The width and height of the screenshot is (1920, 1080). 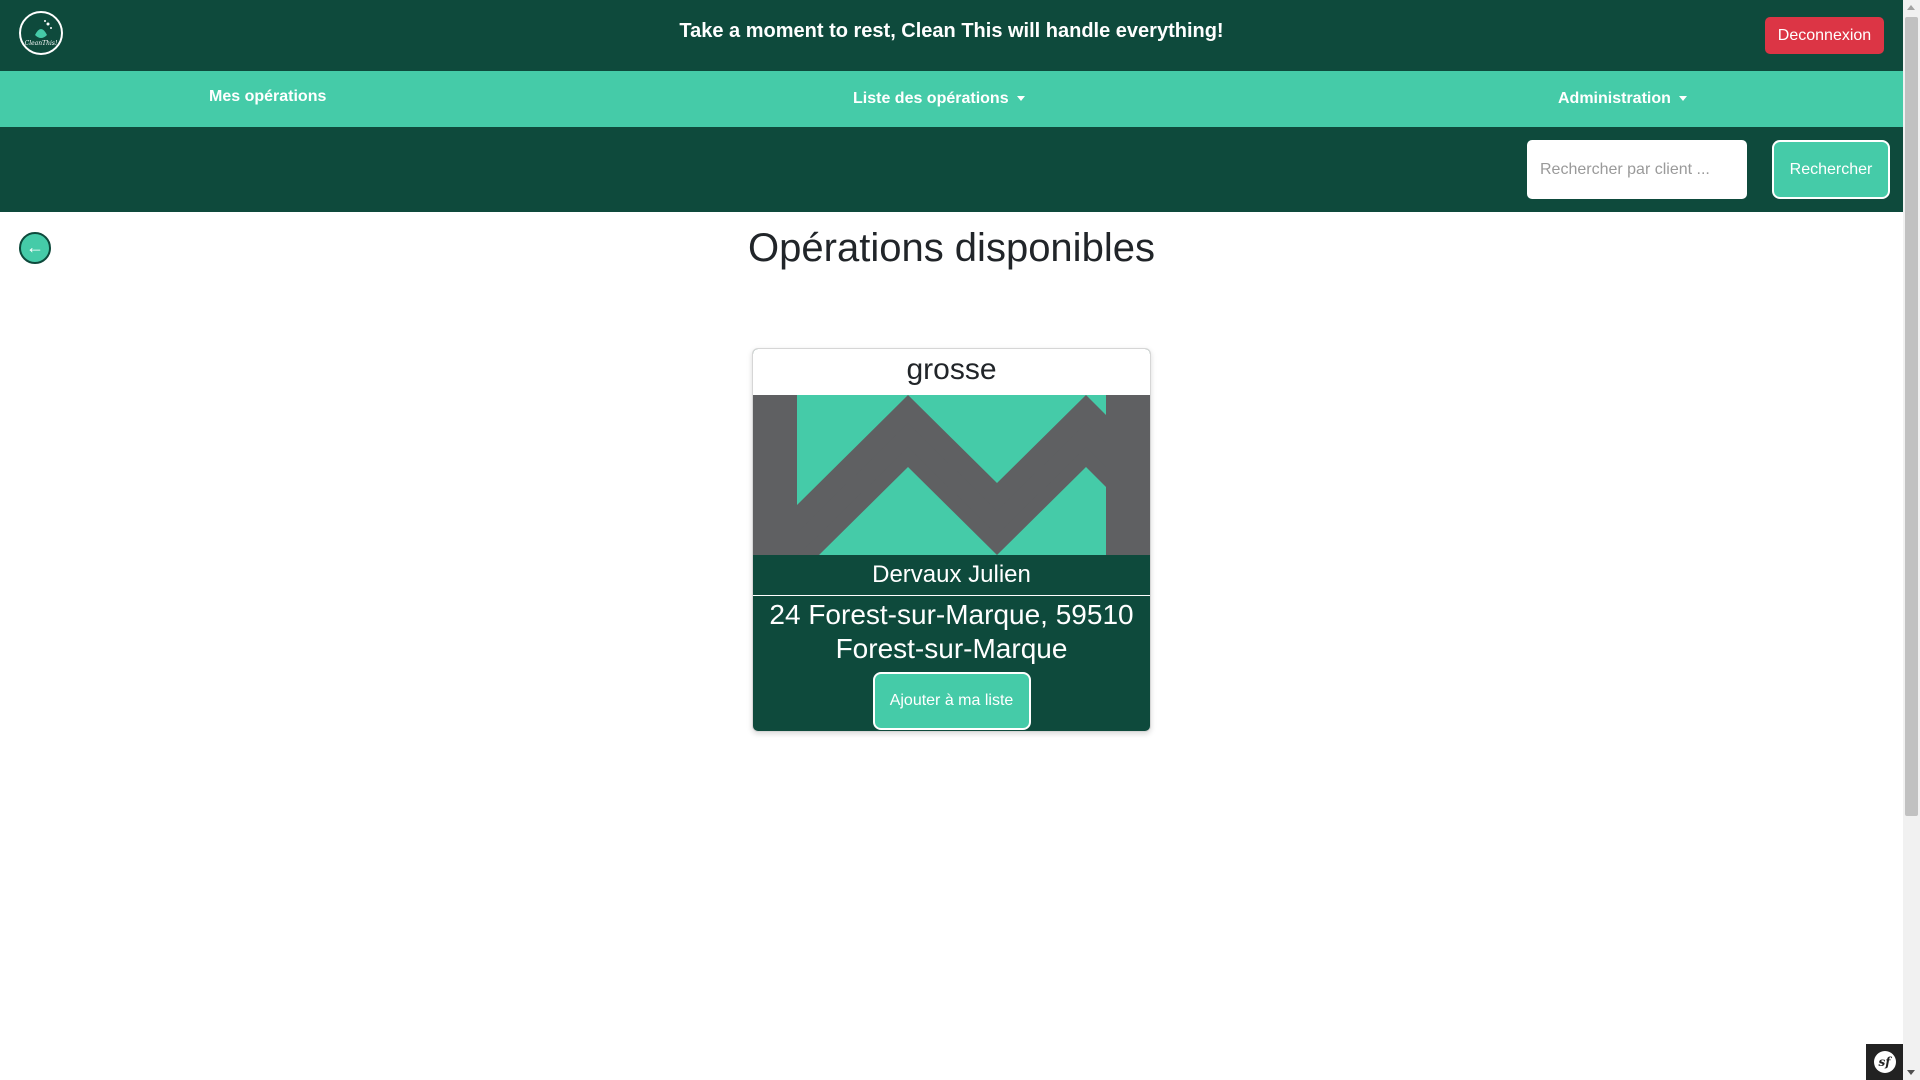 I want to click on add-to-list-button: Ajouter à ma liste, so click(x=951, y=701).